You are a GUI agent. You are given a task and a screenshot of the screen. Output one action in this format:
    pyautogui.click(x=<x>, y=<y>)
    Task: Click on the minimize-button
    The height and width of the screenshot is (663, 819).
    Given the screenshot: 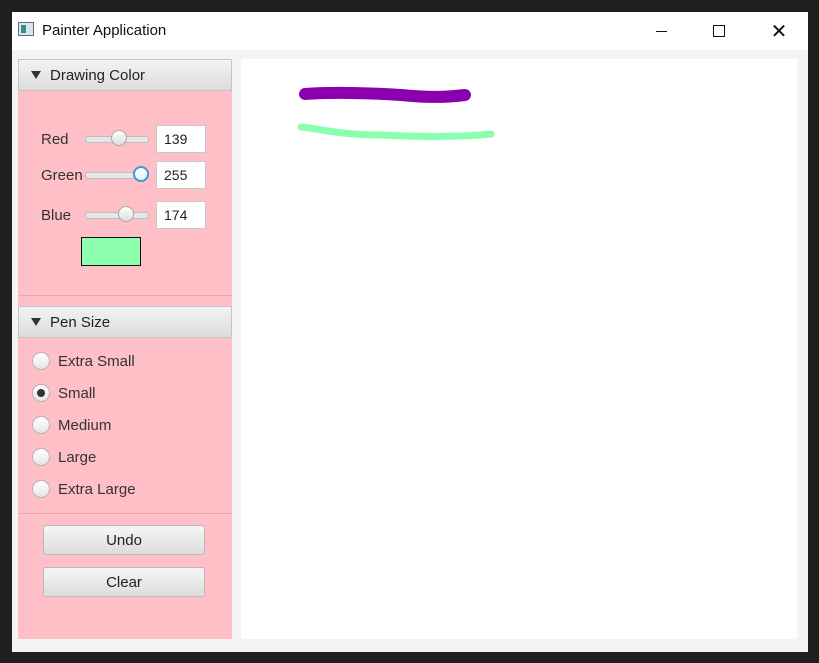 What is the action you would take?
    pyautogui.click(x=661, y=31)
    